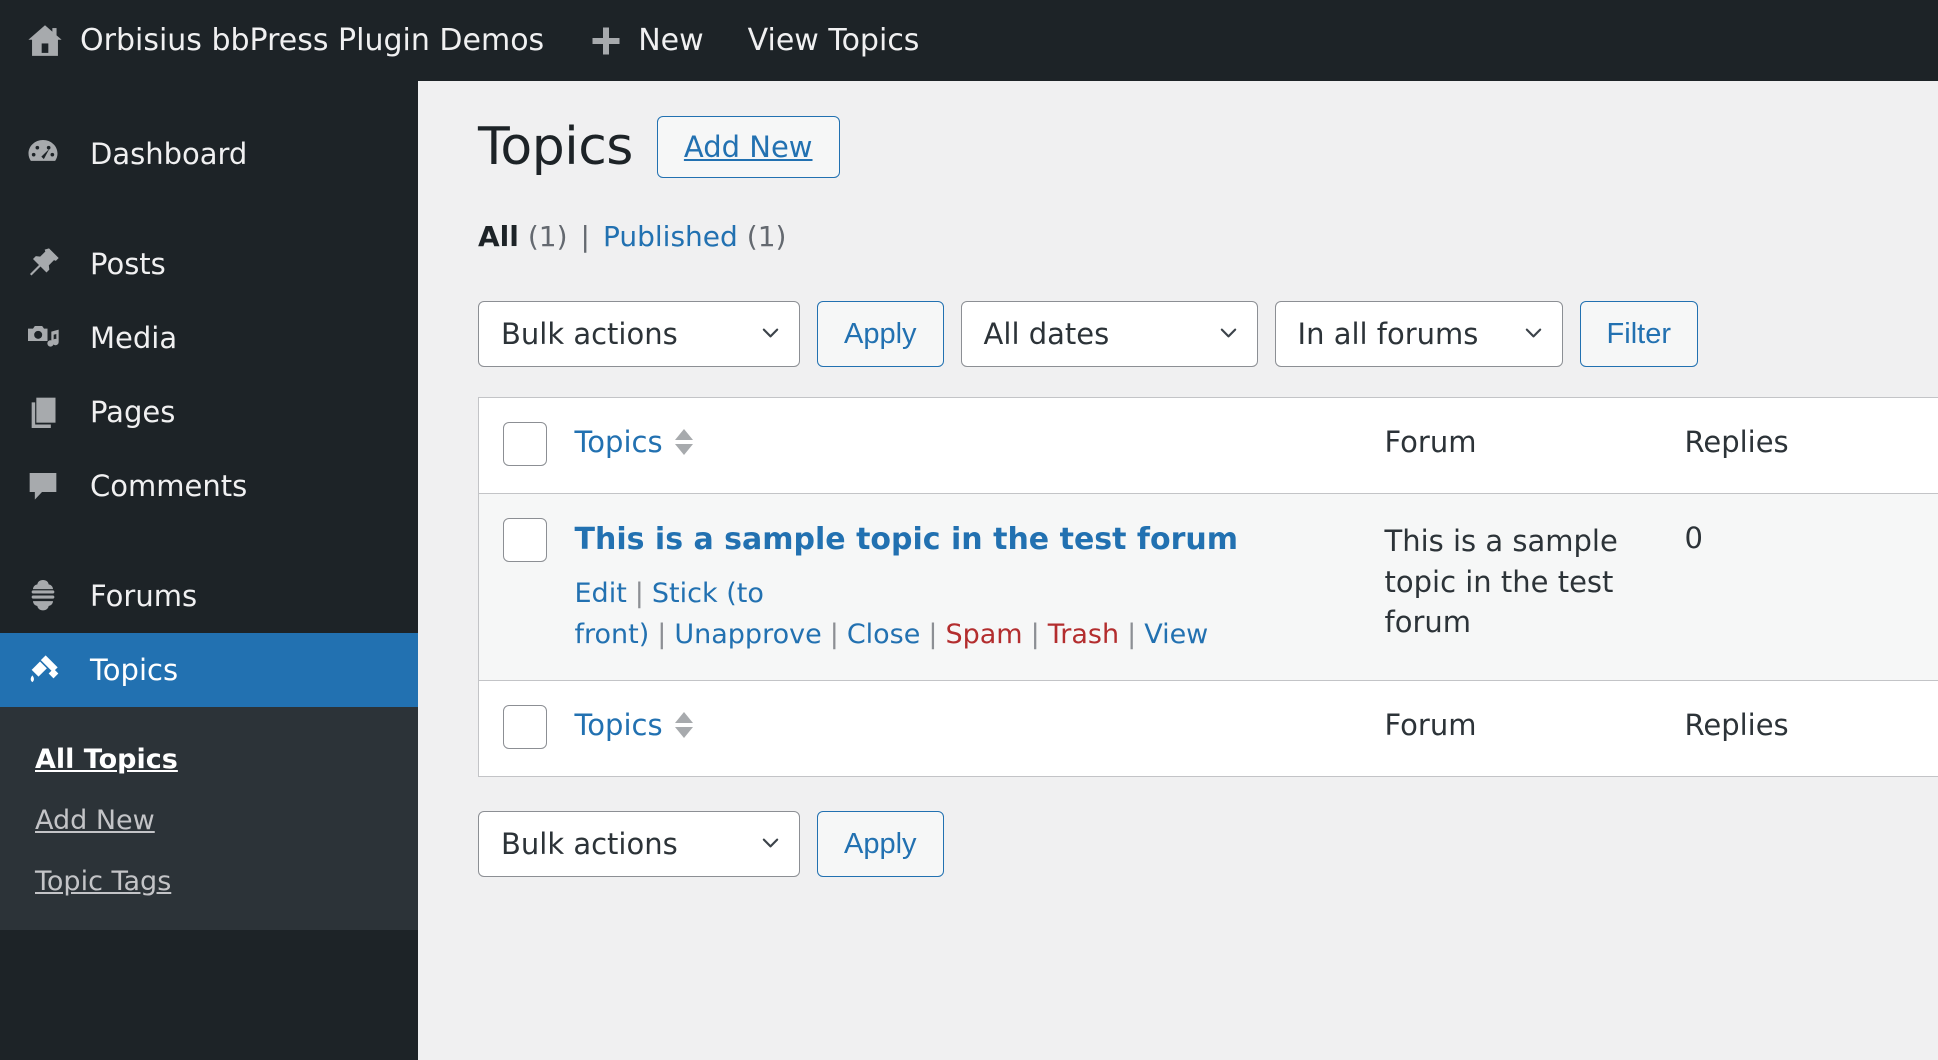 This screenshot has width=1938, height=1060. I want to click on column-header-topics-top: Topics, so click(979, 445).